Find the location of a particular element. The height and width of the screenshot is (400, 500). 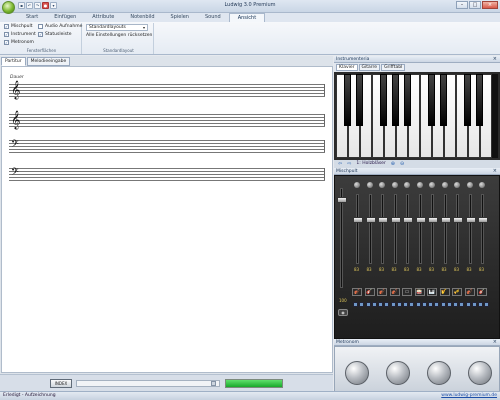

minimize-button: – is located at coordinates (462, 5).